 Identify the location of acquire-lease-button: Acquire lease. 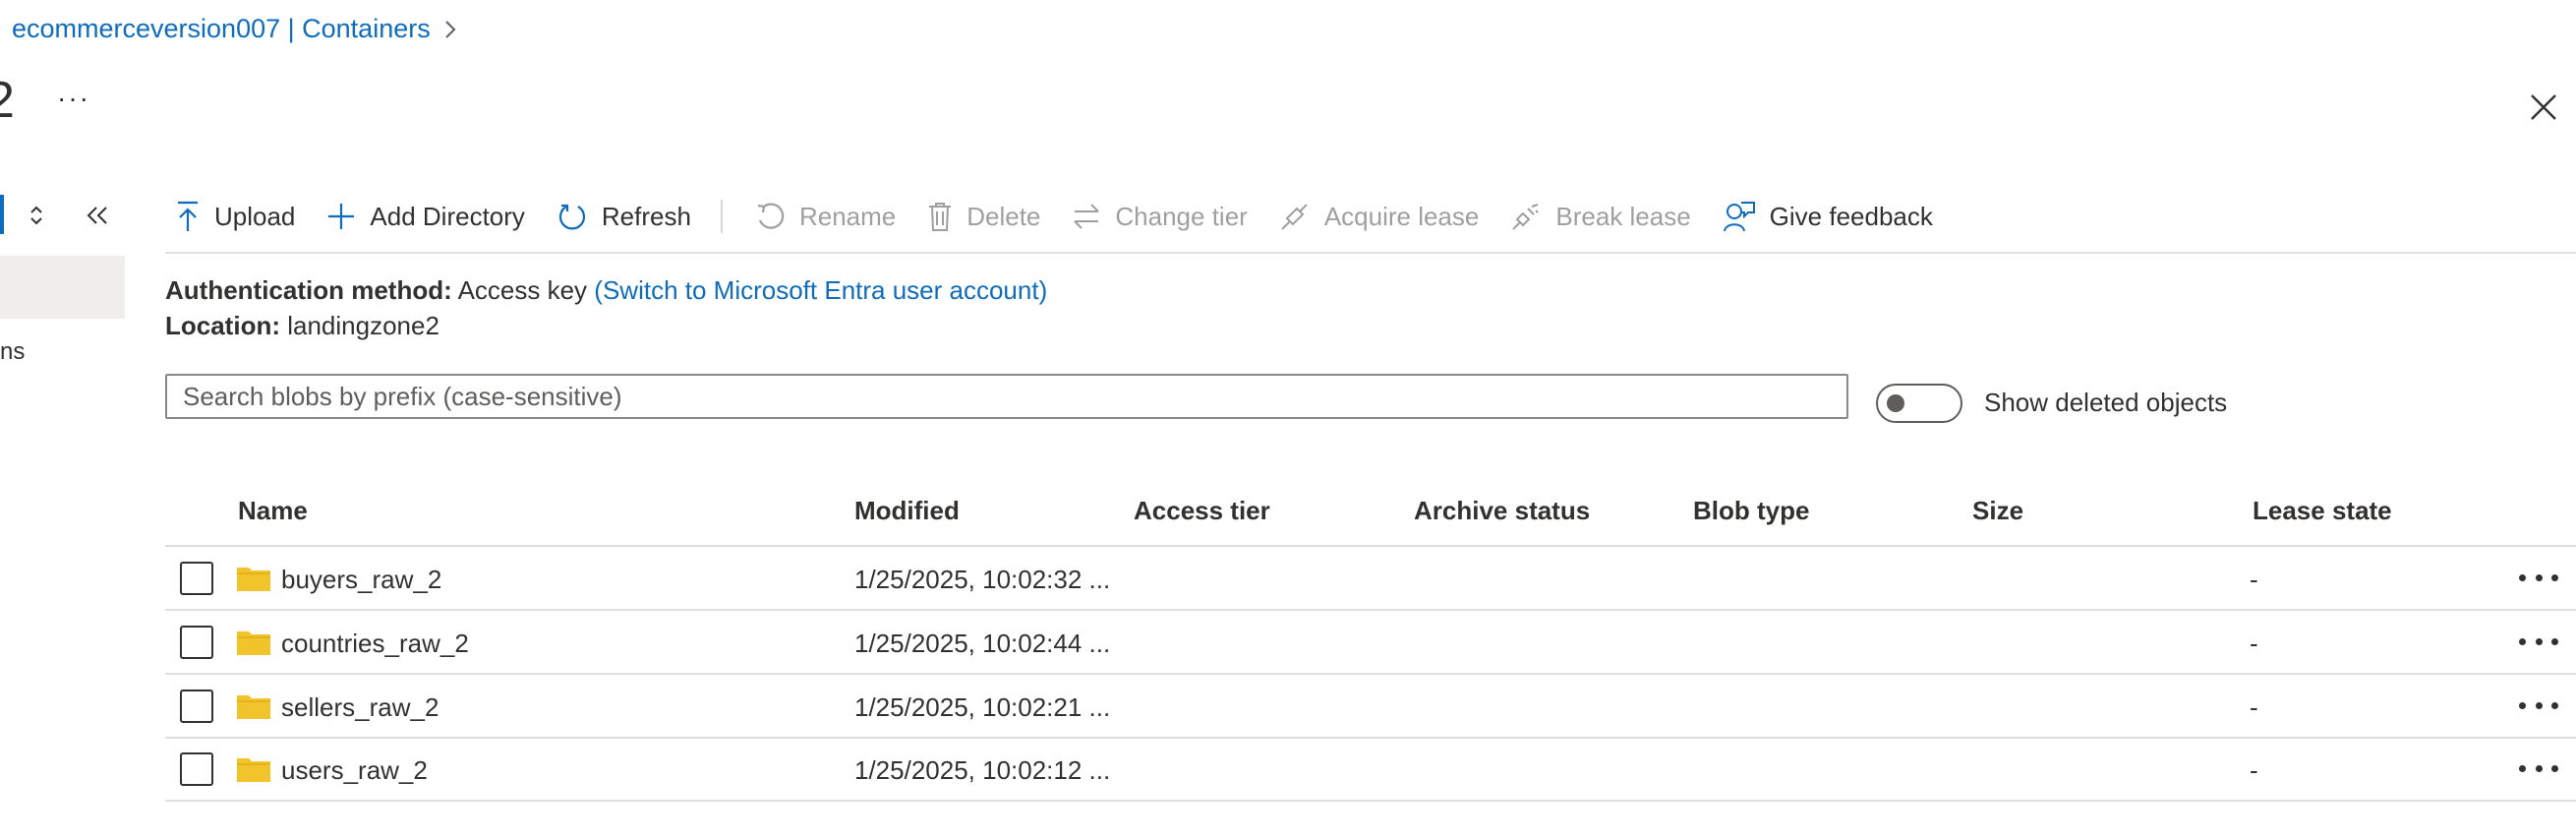
(1379, 216).